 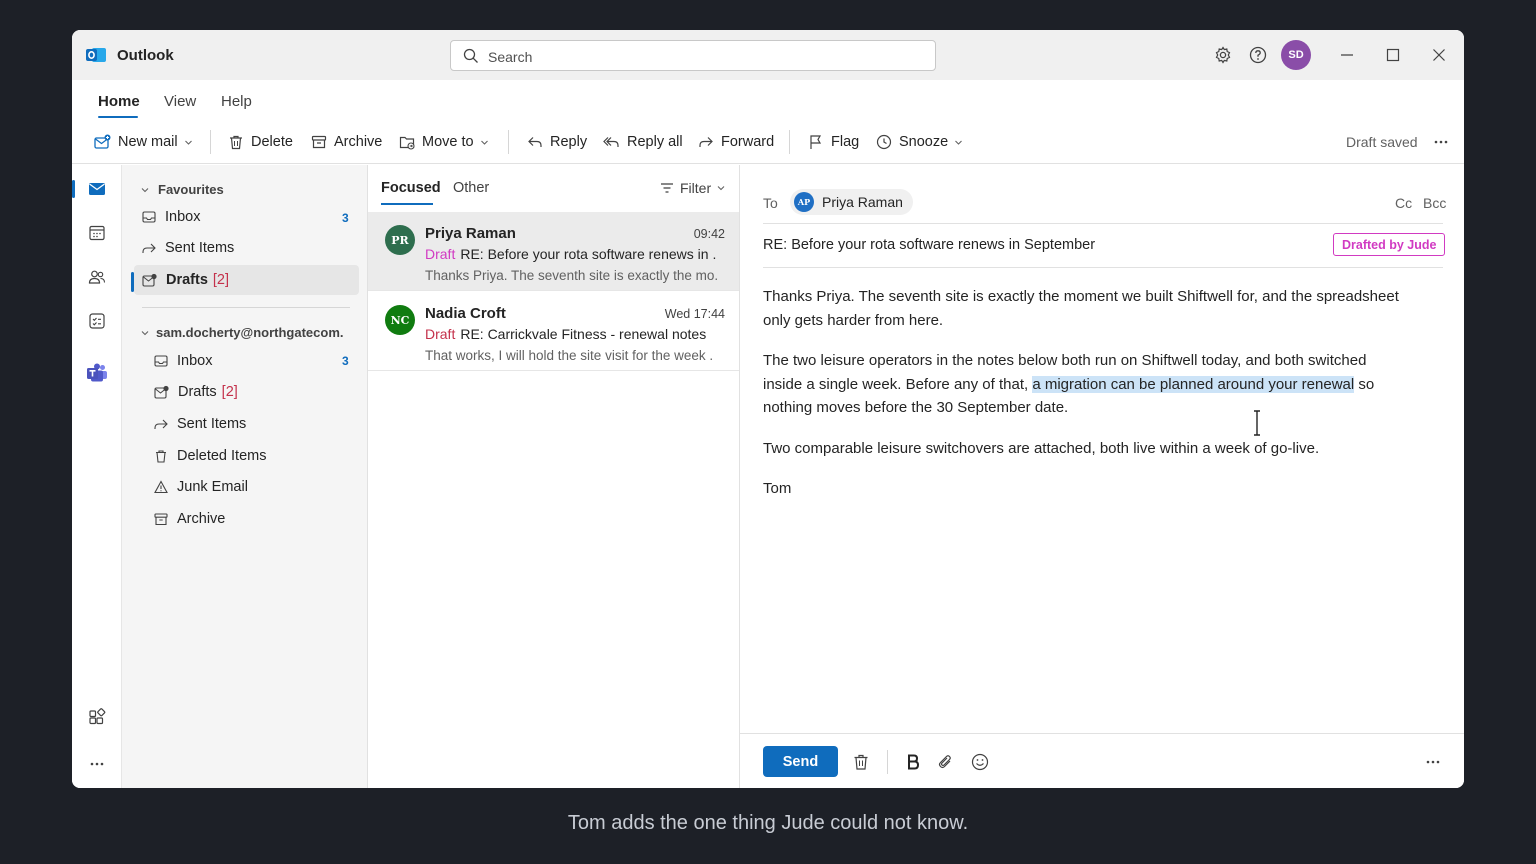 What do you see at coordinates (97, 277) in the screenshot?
I see `people-icon` at bounding box center [97, 277].